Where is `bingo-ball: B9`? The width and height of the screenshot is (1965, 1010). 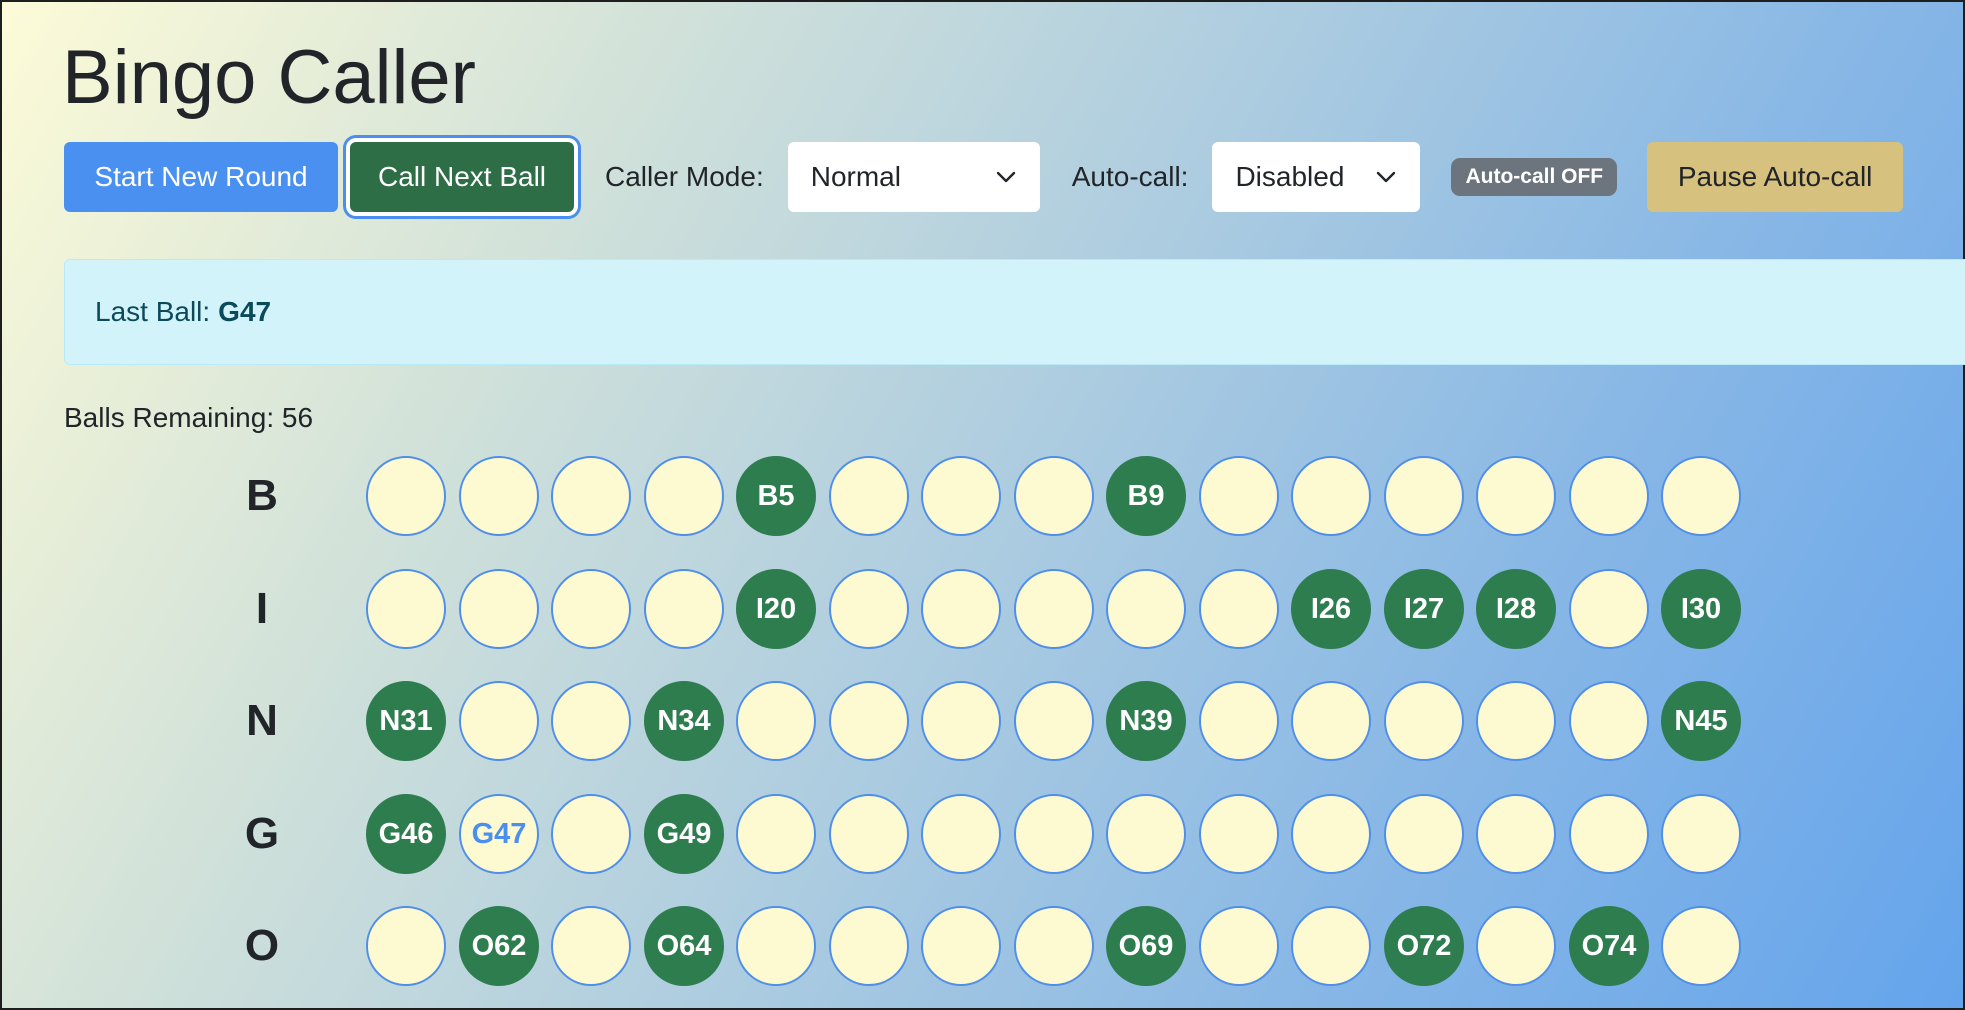
bingo-ball: B9 is located at coordinates (1146, 496).